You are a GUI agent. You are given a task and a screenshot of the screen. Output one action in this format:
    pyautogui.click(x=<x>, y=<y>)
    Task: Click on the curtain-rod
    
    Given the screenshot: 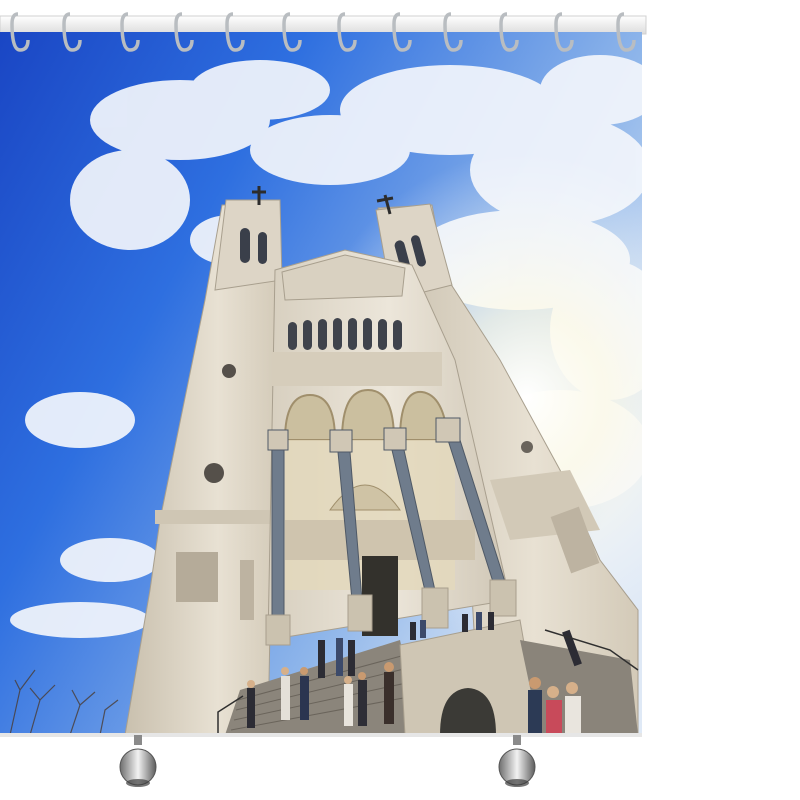 What is the action you would take?
    pyautogui.click(x=323, y=25)
    